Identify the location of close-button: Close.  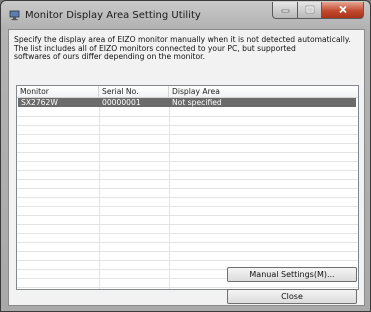
(292, 296).